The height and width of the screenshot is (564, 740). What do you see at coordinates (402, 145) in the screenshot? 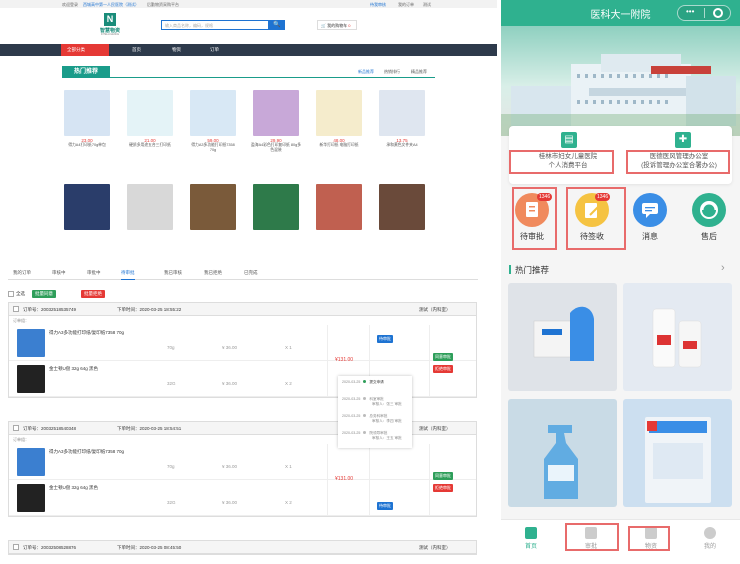
I see `product-name: 承和黄色文件夹A4` at bounding box center [402, 145].